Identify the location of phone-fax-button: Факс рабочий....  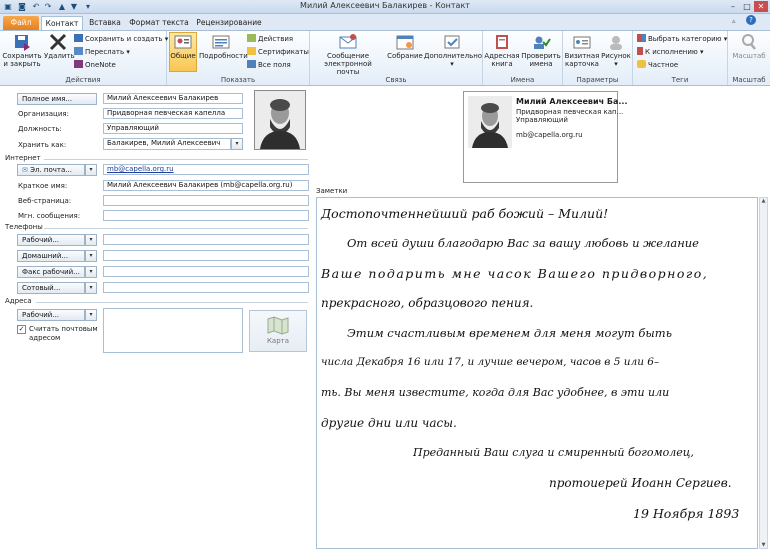
(51, 272).